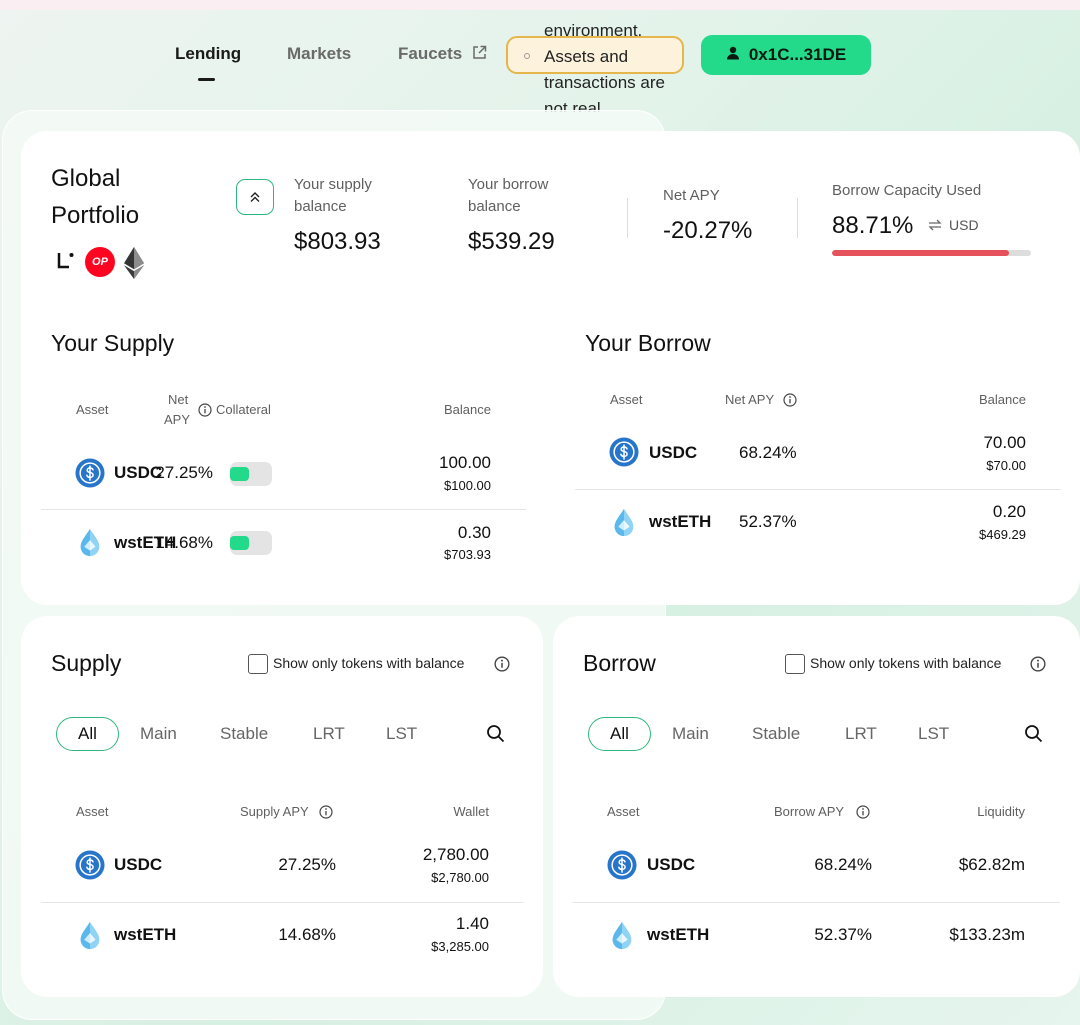 This screenshot has width=1080, height=1025. Describe the element at coordinates (113, 343) in the screenshot. I see `your-supply-title: Your Supply` at that location.